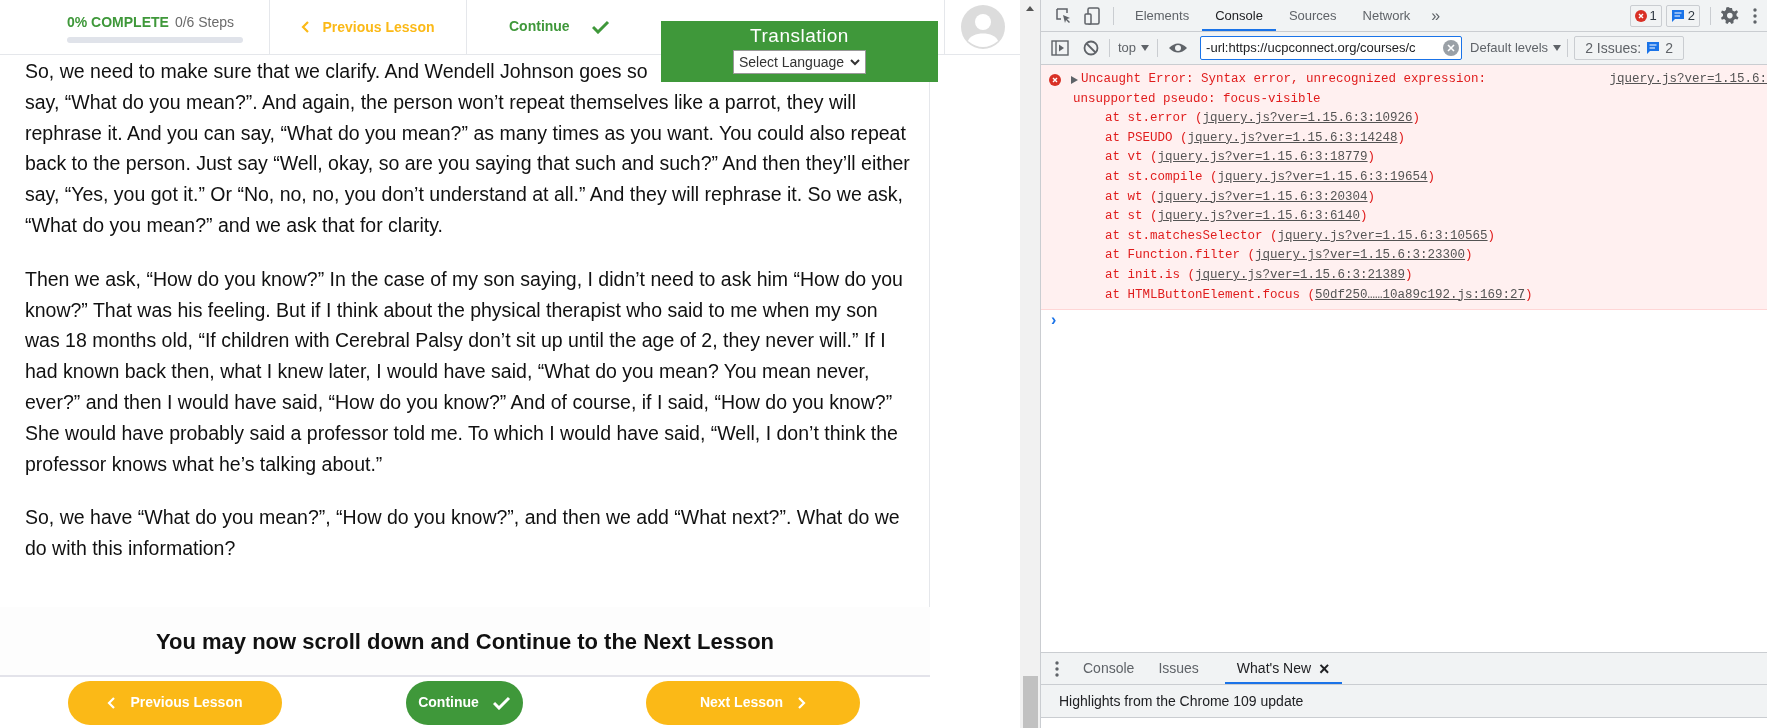  I want to click on stack-trace-line: at PSEUDO (jquery.js?ver=1.15.6:3:14248), so click(1255, 138).